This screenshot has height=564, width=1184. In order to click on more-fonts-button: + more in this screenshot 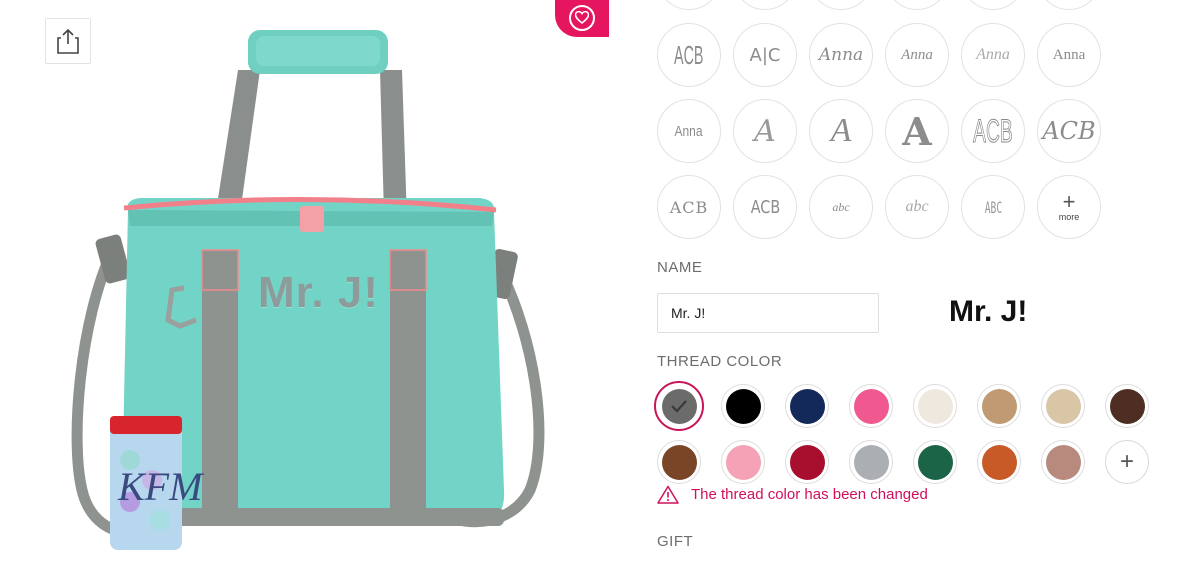, I will do `click(1069, 207)`.